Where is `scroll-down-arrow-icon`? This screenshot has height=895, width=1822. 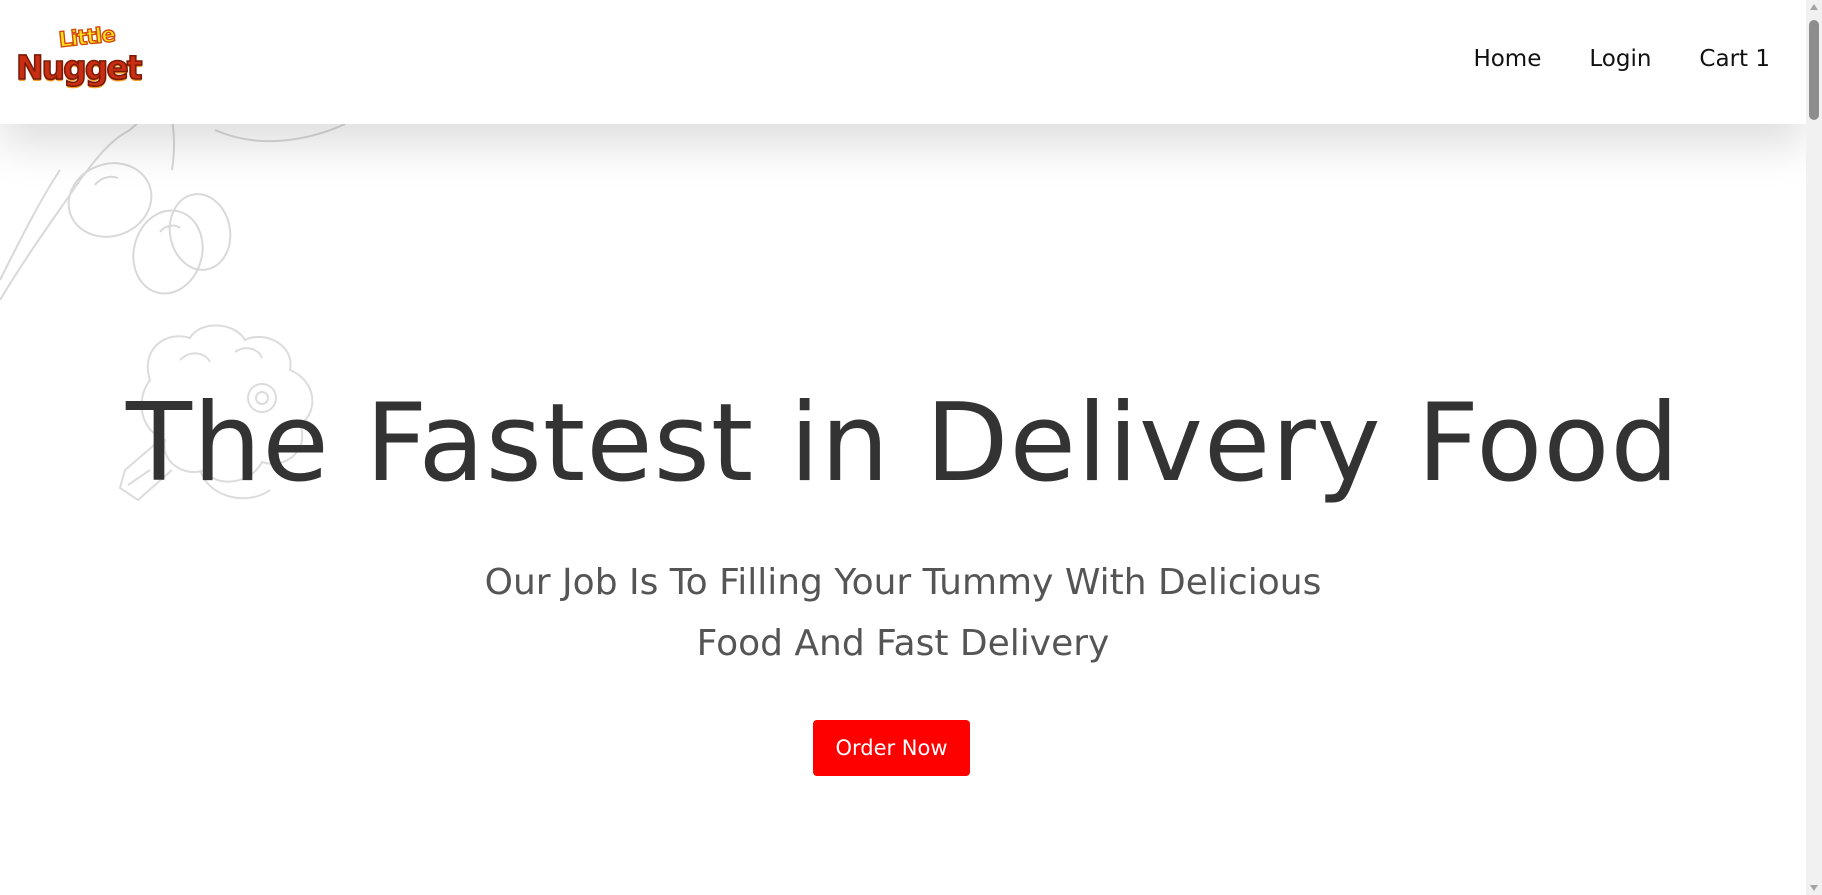 scroll-down-arrow-icon is located at coordinates (1814, 888).